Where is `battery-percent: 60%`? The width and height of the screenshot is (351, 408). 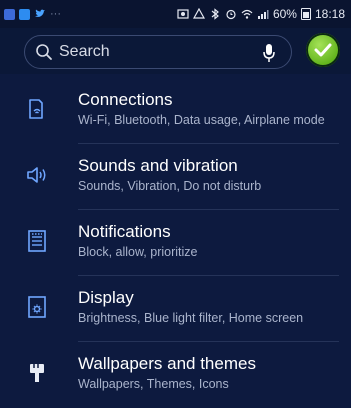
battery-percent: 60% is located at coordinates (284, 14).